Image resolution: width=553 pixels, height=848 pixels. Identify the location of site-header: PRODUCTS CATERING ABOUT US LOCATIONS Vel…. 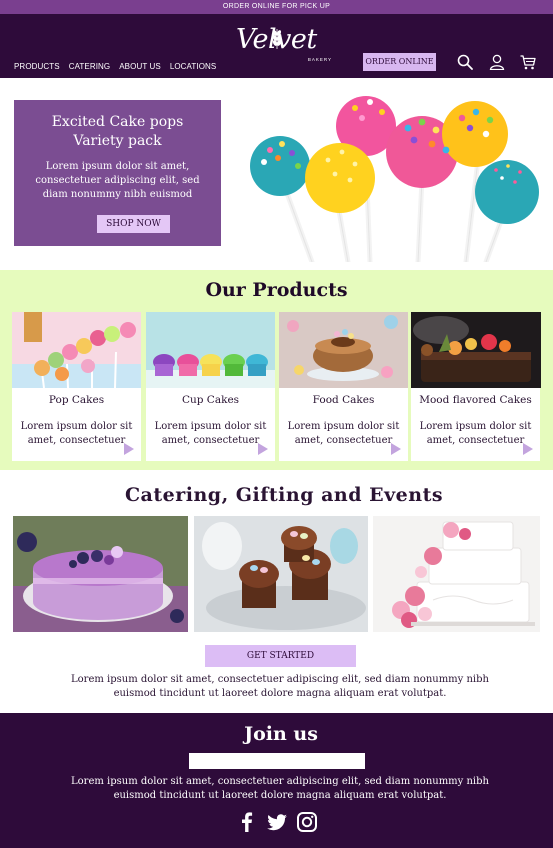
(276, 46).